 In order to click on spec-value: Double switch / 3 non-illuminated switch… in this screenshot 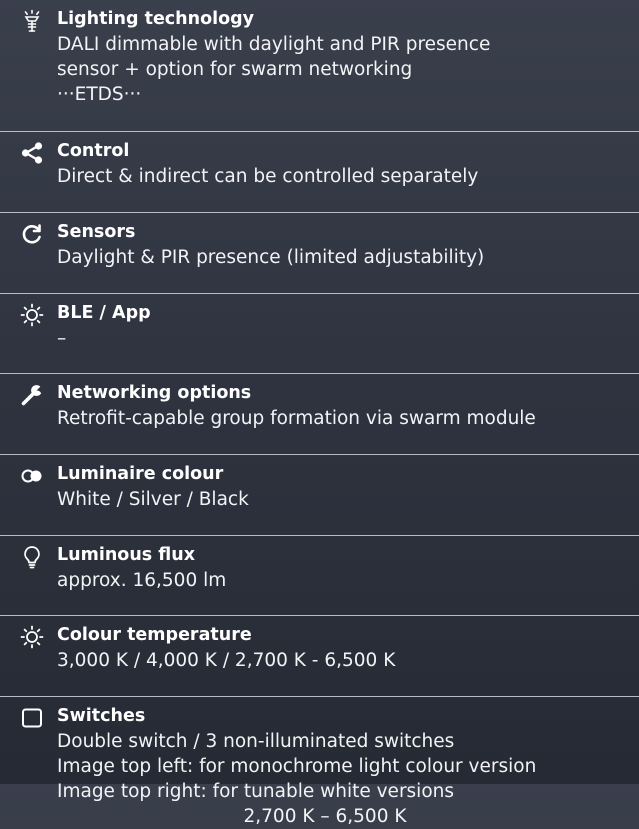, I will do `click(256, 741)`.